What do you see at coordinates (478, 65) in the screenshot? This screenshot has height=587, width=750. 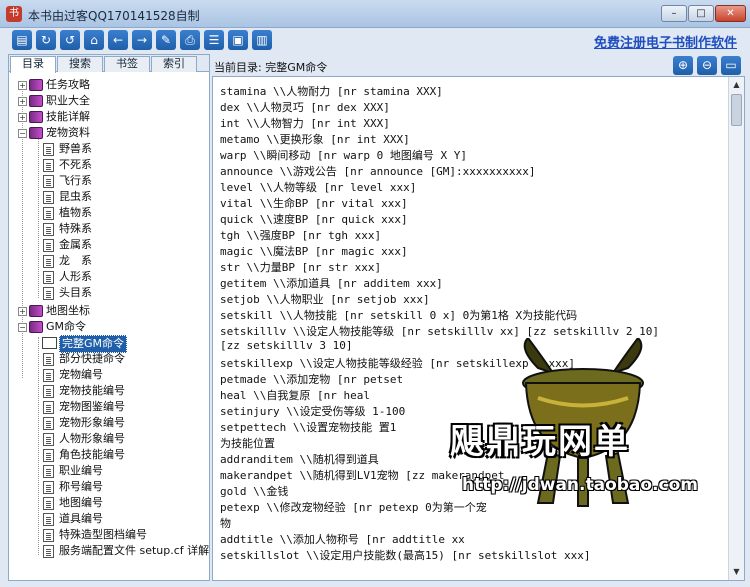 I see `path-bar: 当前目录: 完整GM命令 ⊕ ⊖ ▭` at bounding box center [478, 65].